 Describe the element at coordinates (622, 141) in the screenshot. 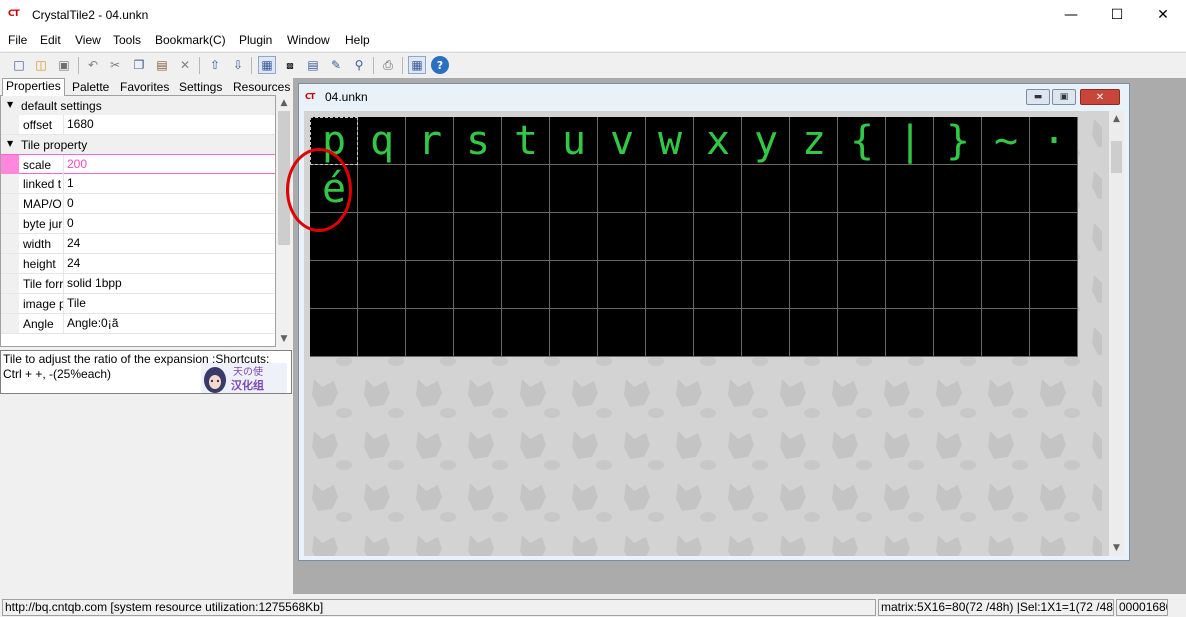

I see `tile-cell: v` at that location.